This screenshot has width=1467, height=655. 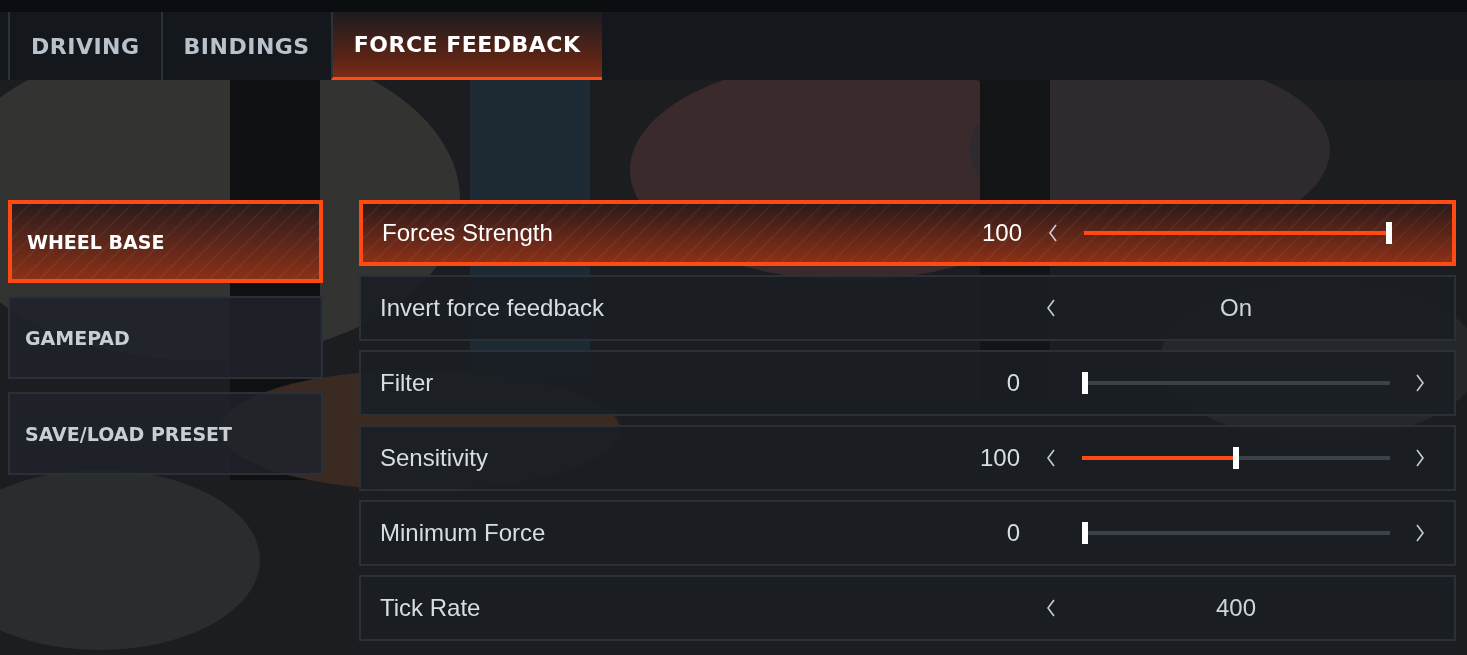 I want to click on setting-row: Invert force feedback On, so click(x=907, y=308).